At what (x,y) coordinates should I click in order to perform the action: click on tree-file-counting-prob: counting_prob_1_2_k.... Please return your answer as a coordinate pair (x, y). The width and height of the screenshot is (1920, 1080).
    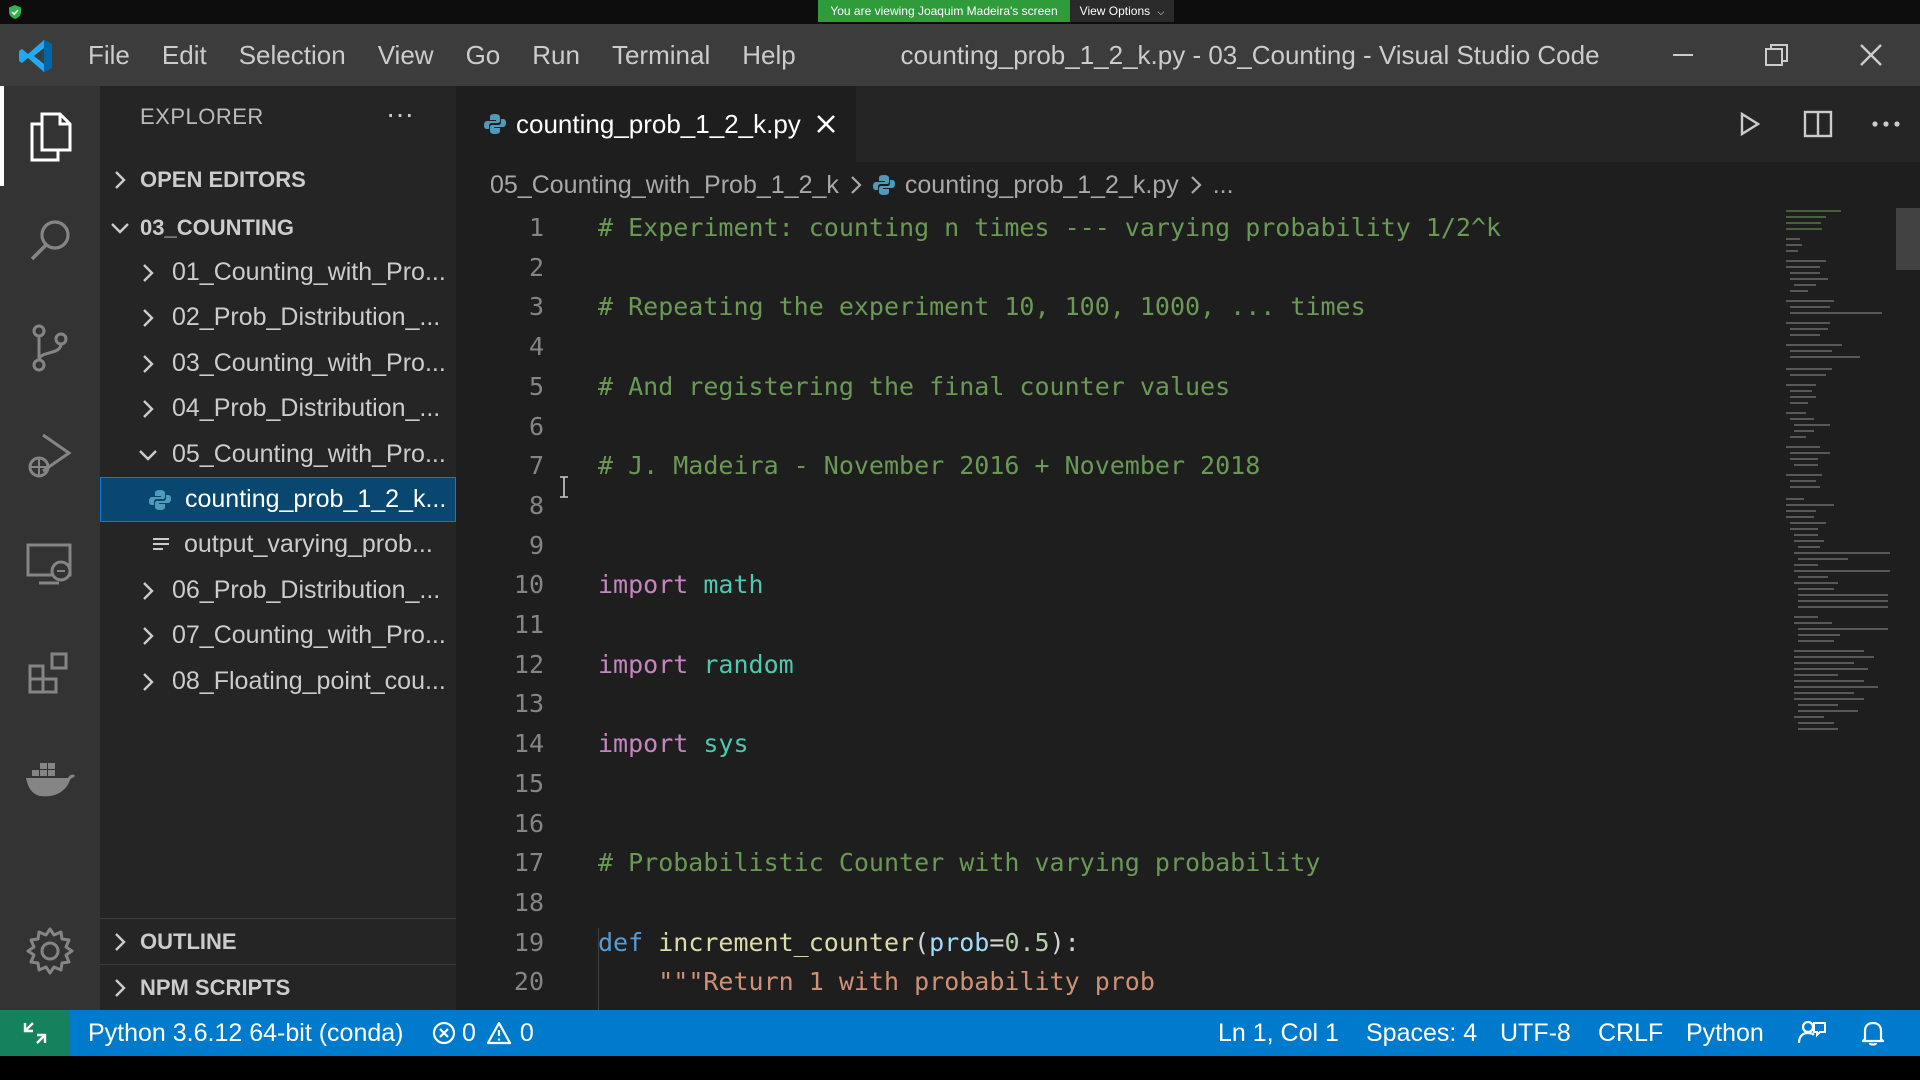
    Looking at the image, I should click on (278, 499).